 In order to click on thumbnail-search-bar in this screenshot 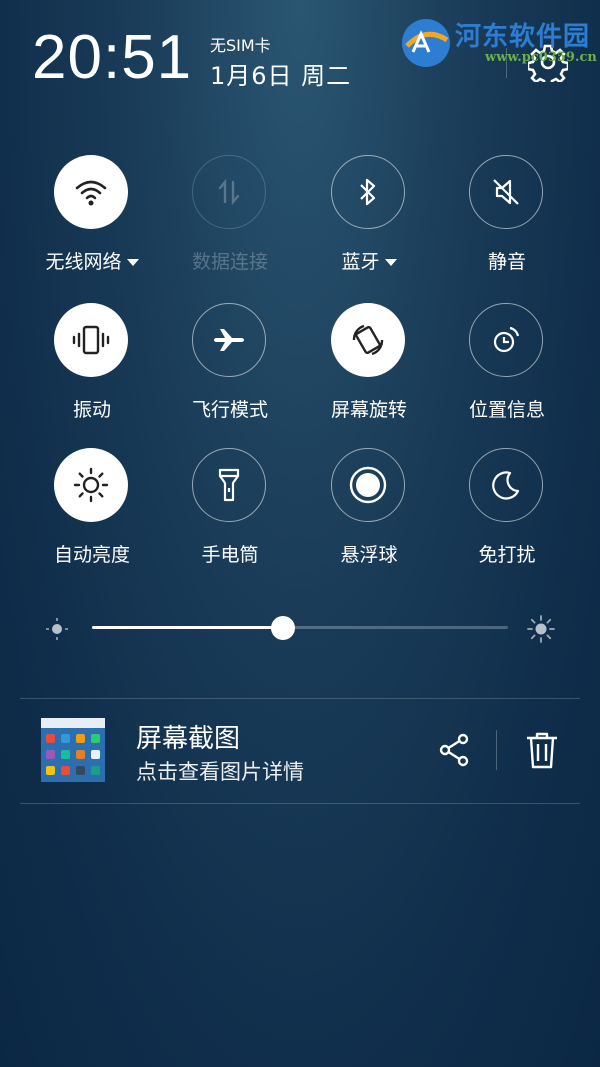, I will do `click(73, 723)`.